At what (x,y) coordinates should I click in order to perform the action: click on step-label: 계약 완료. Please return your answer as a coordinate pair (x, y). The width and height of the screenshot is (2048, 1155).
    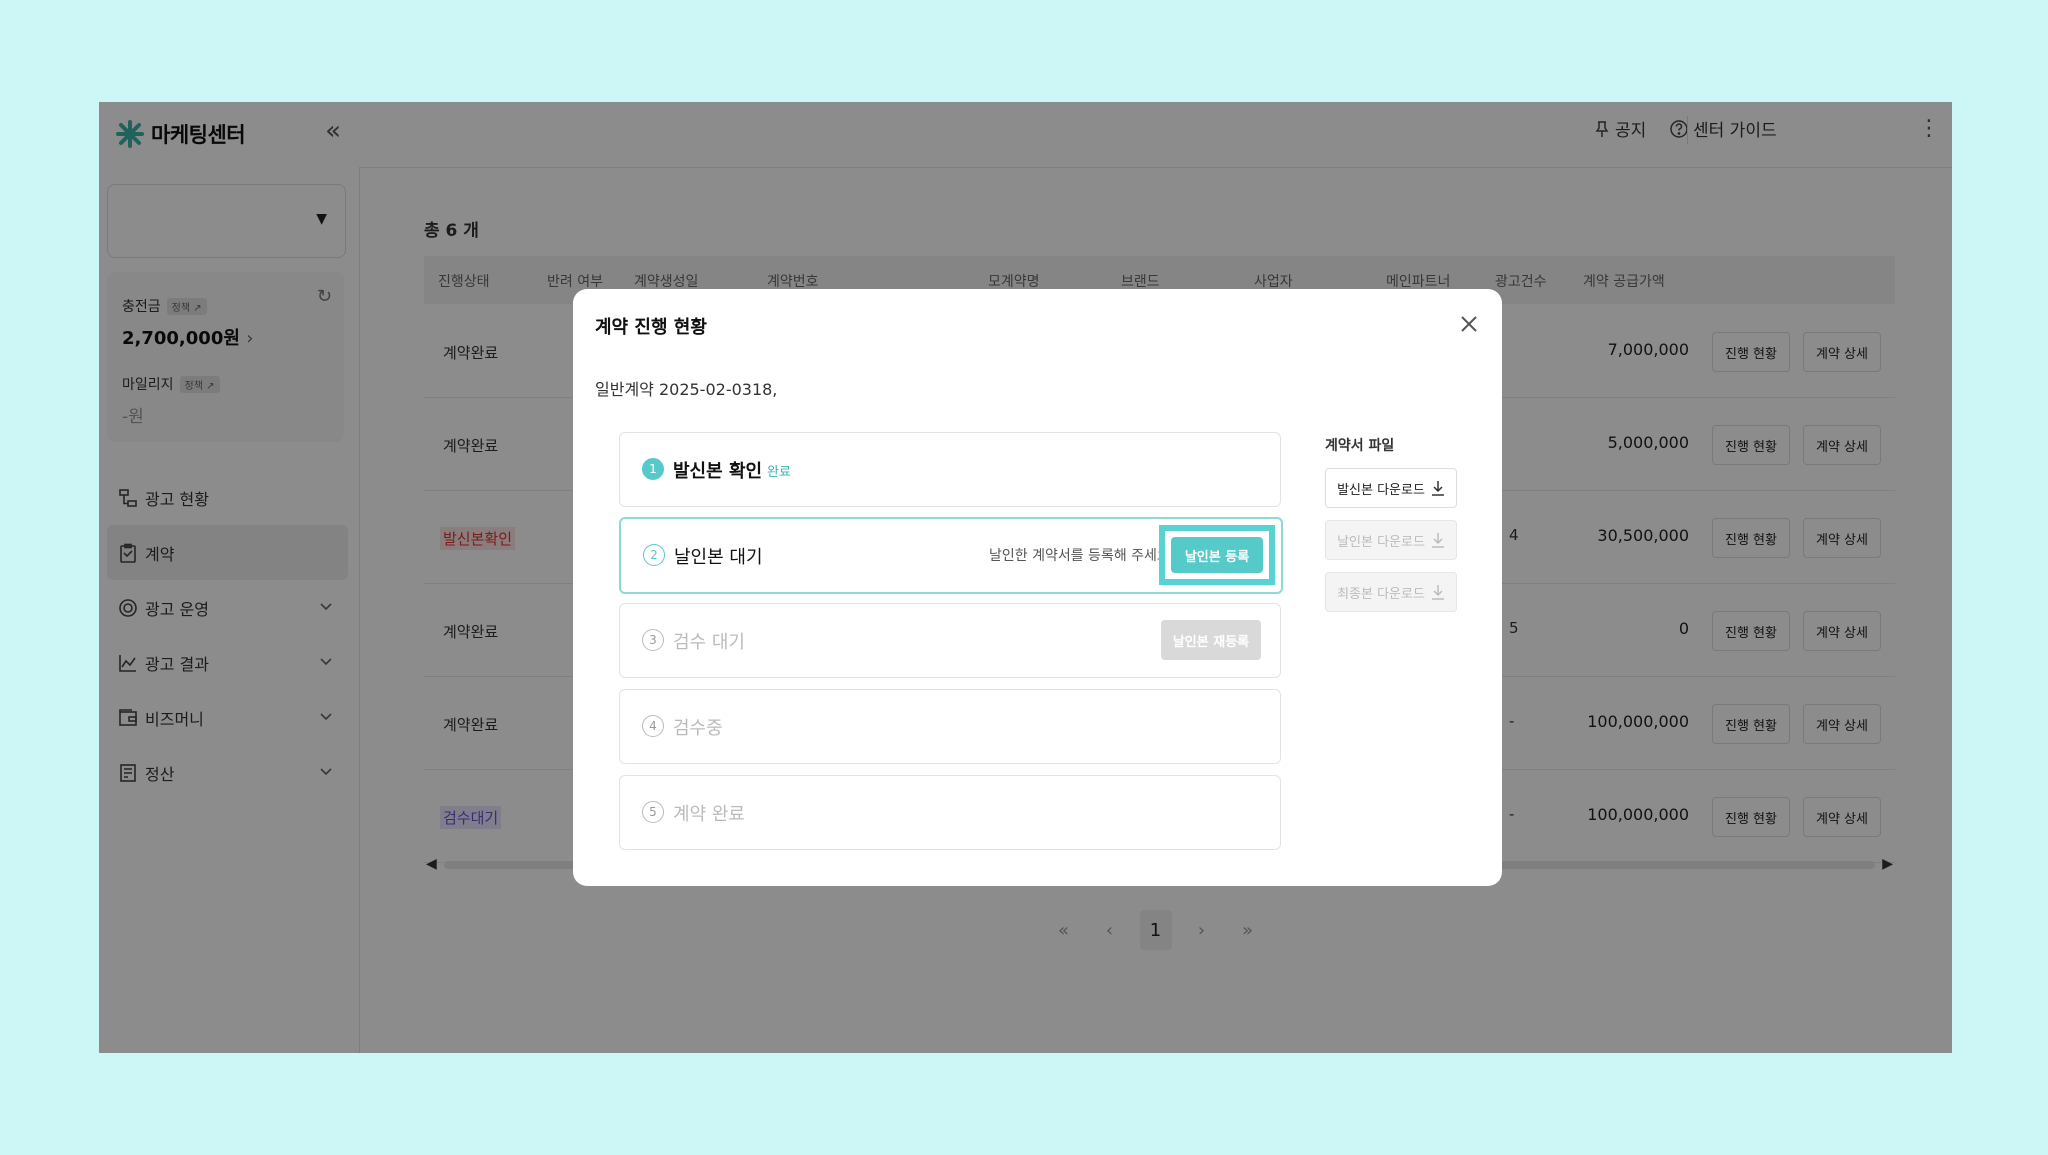
    Looking at the image, I should click on (709, 814).